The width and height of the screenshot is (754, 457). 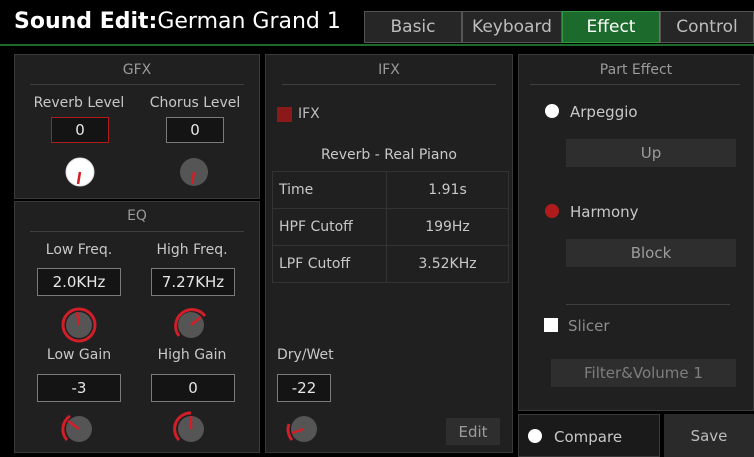 I want to click on low-gain-knob, so click(x=79, y=429).